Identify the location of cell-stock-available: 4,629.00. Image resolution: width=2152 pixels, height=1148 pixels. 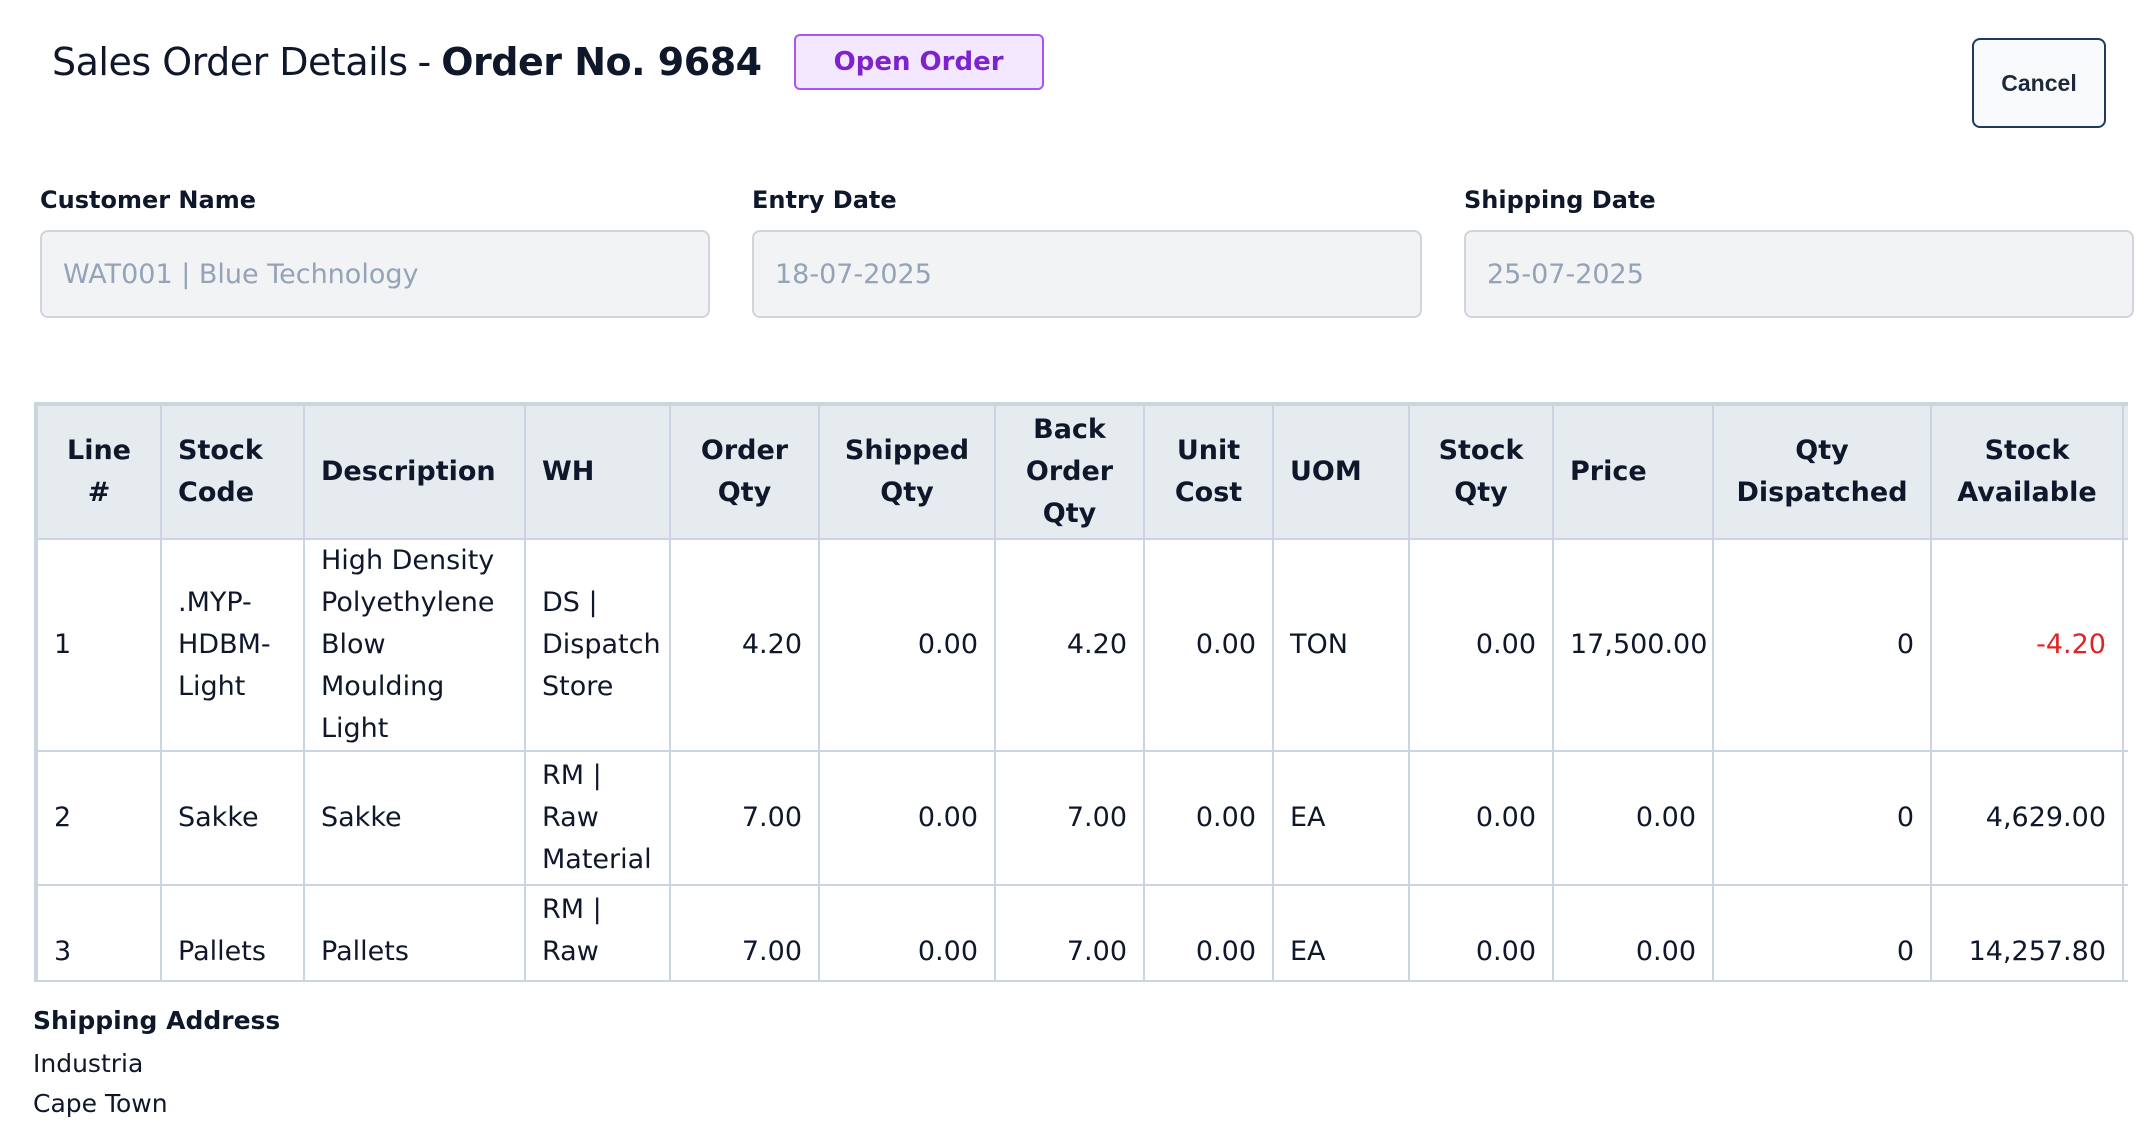
(2027, 818).